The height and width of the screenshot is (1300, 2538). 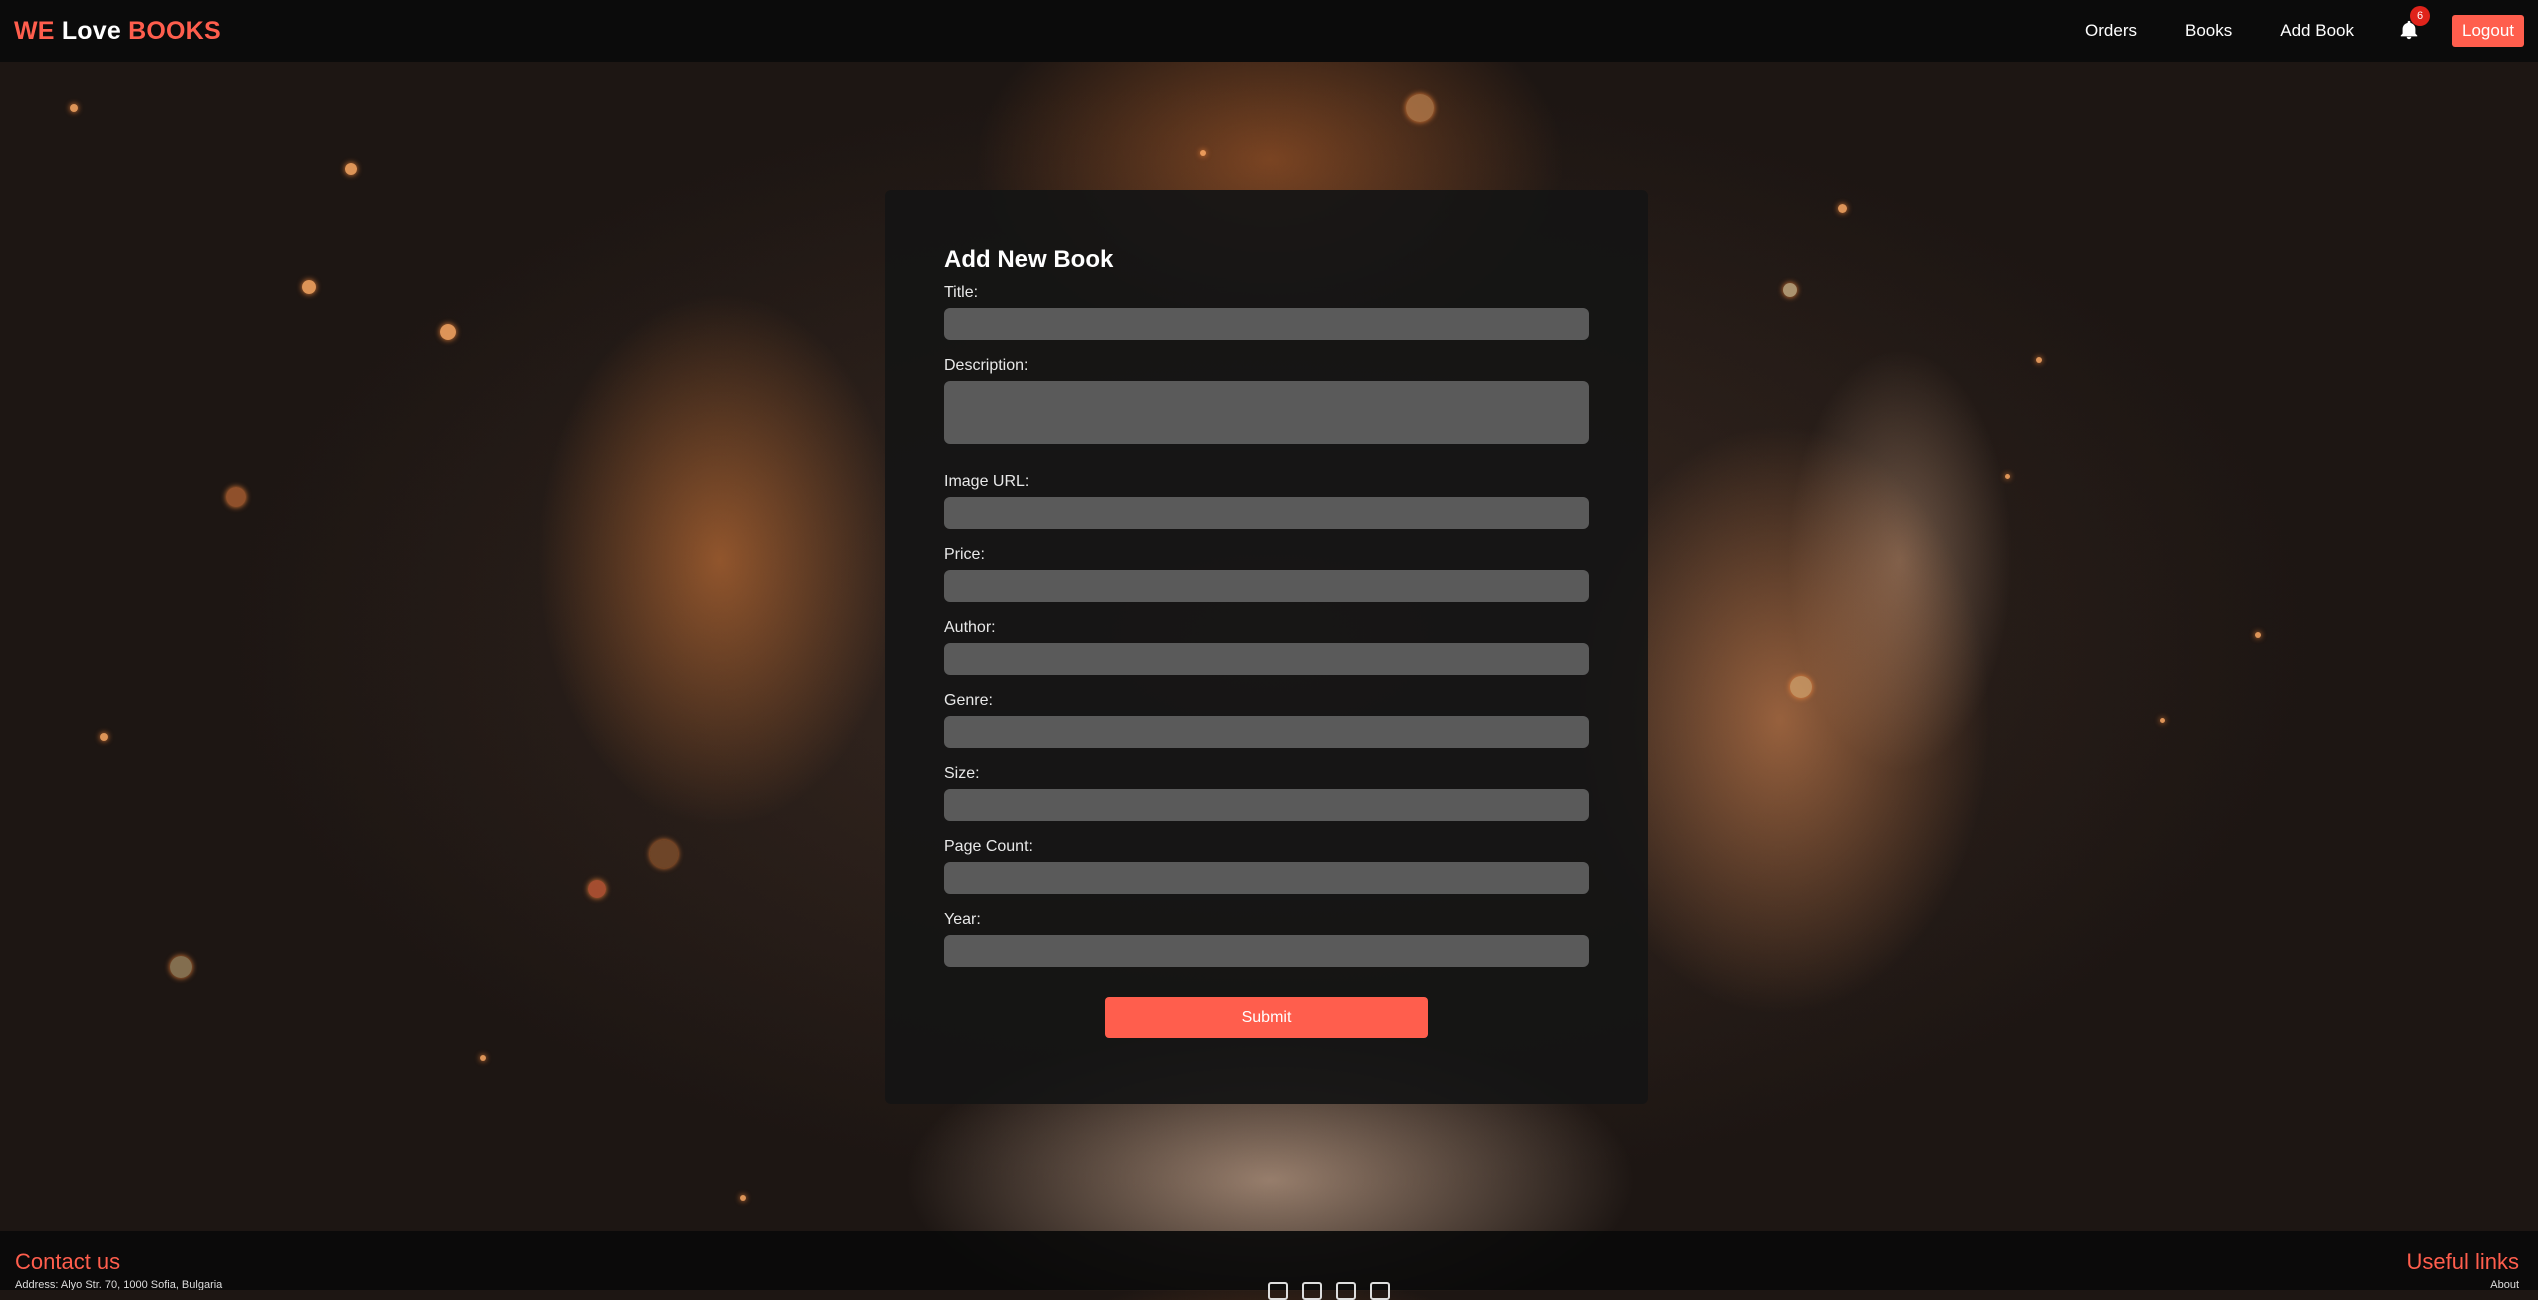 What do you see at coordinates (962, 919) in the screenshot?
I see `year-label: Year:` at bounding box center [962, 919].